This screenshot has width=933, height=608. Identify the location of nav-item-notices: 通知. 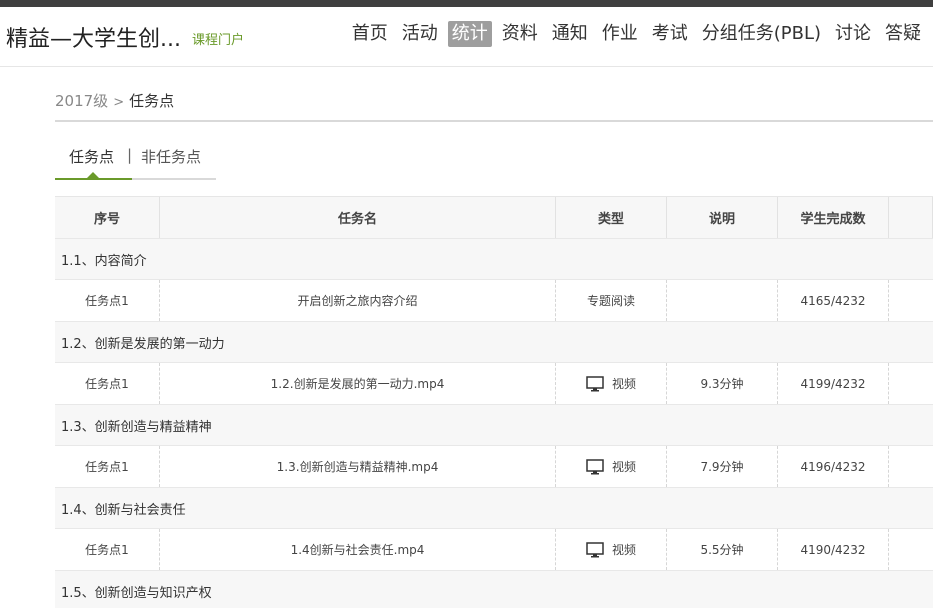
(570, 34).